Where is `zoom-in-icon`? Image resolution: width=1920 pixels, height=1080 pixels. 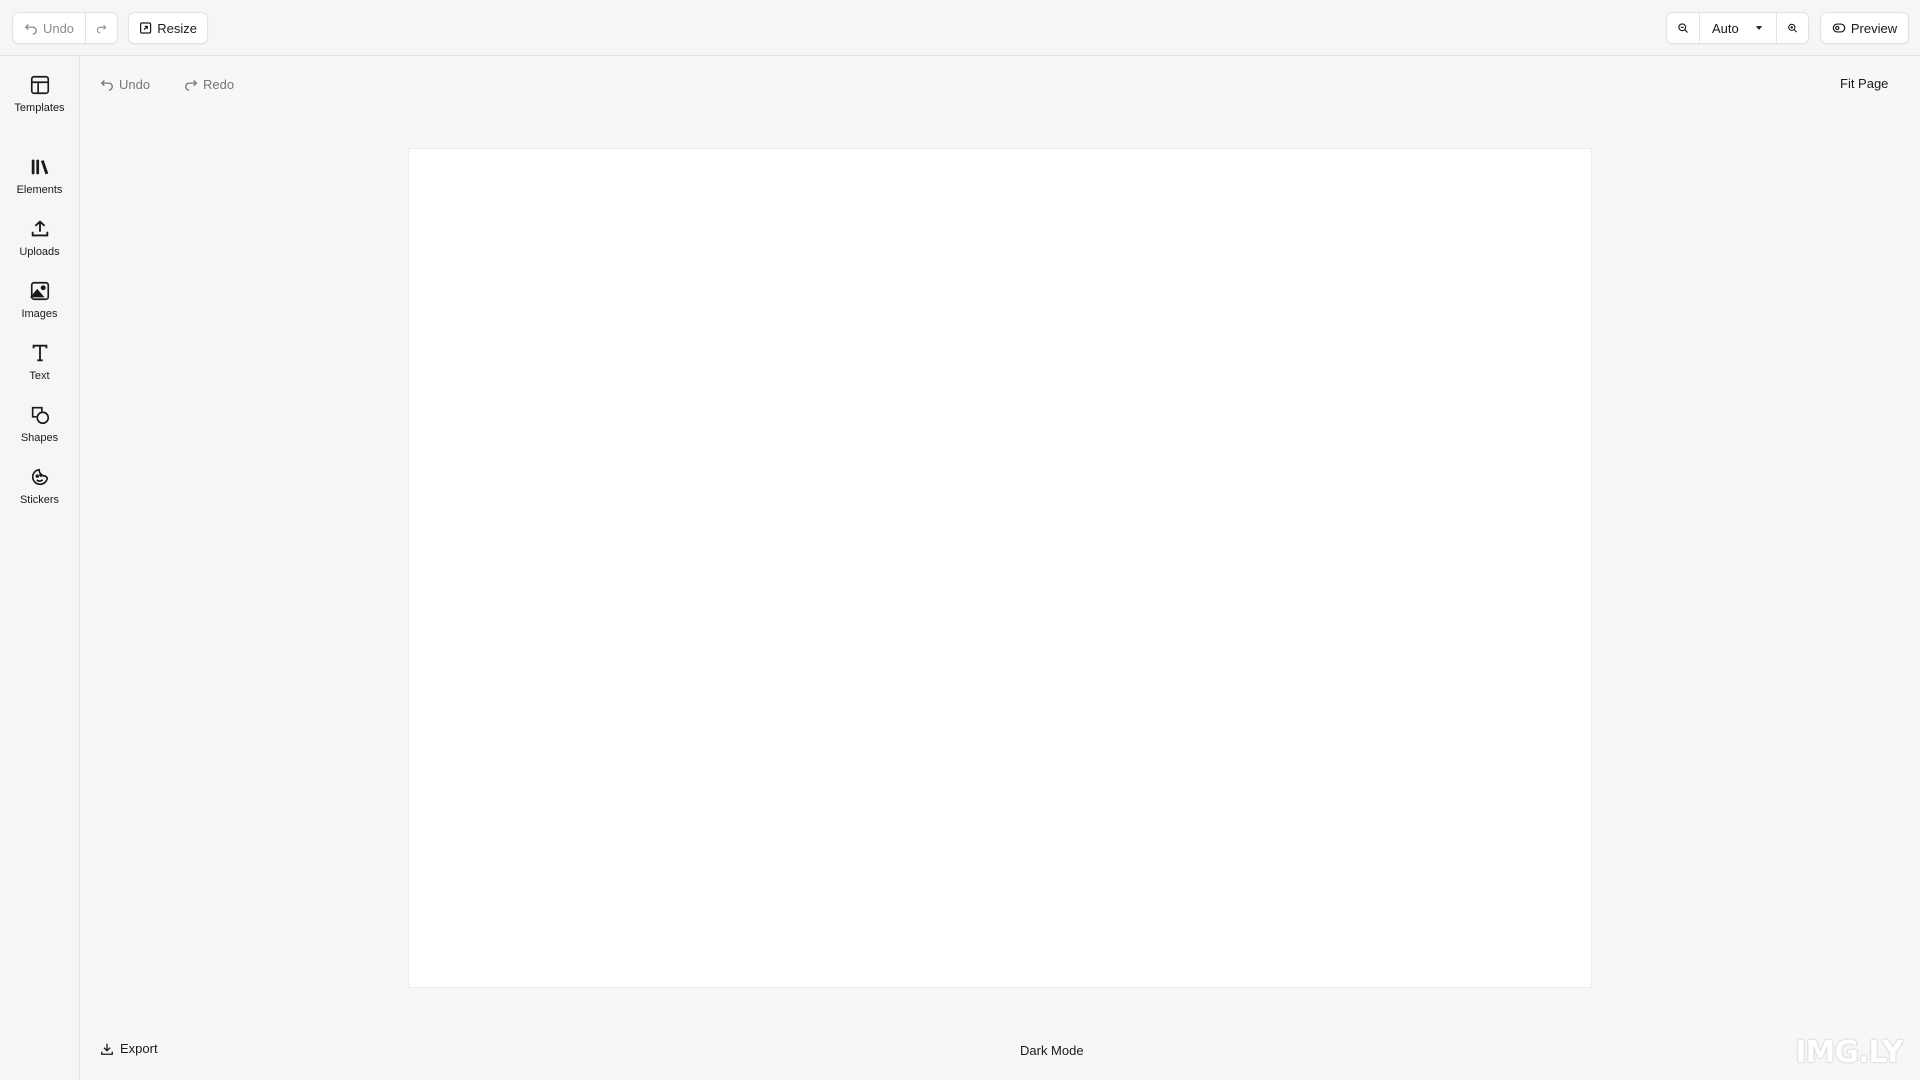
zoom-in-icon is located at coordinates (1792, 28).